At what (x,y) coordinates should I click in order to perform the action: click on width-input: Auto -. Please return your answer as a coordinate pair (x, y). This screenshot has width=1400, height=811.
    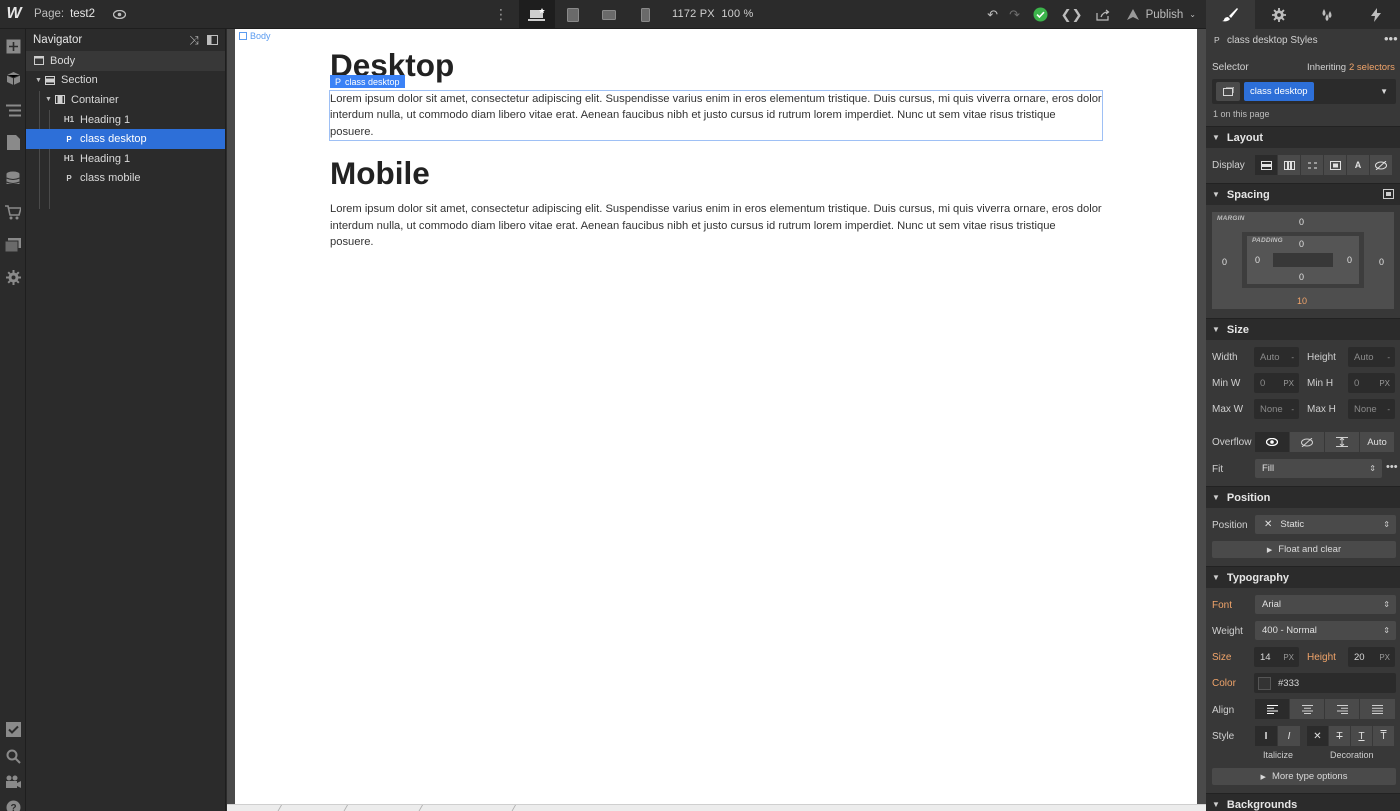
    Looking at the image, I should click on (1276, 357).